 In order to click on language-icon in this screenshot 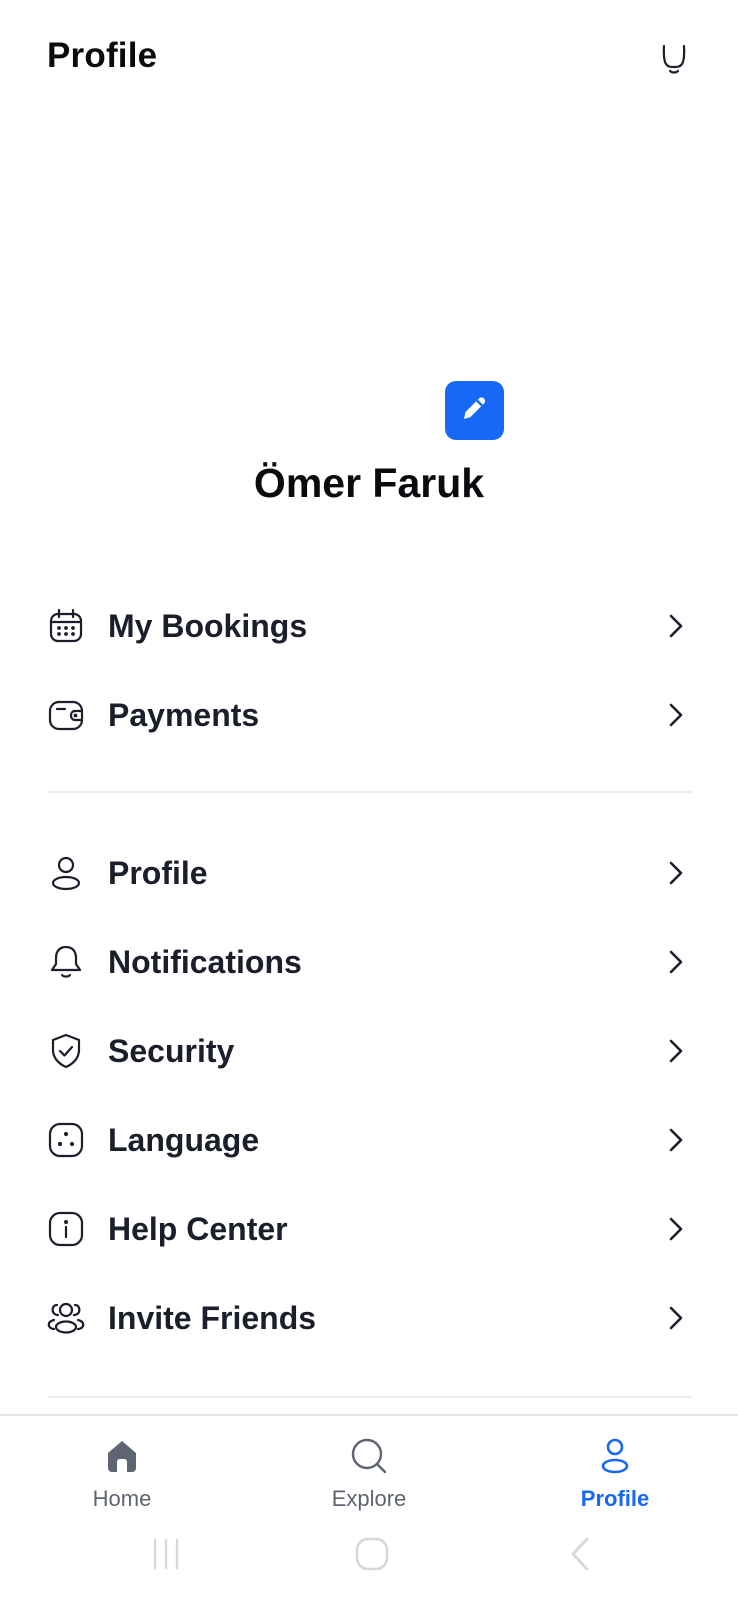, I will do `click(66, 1140)`.